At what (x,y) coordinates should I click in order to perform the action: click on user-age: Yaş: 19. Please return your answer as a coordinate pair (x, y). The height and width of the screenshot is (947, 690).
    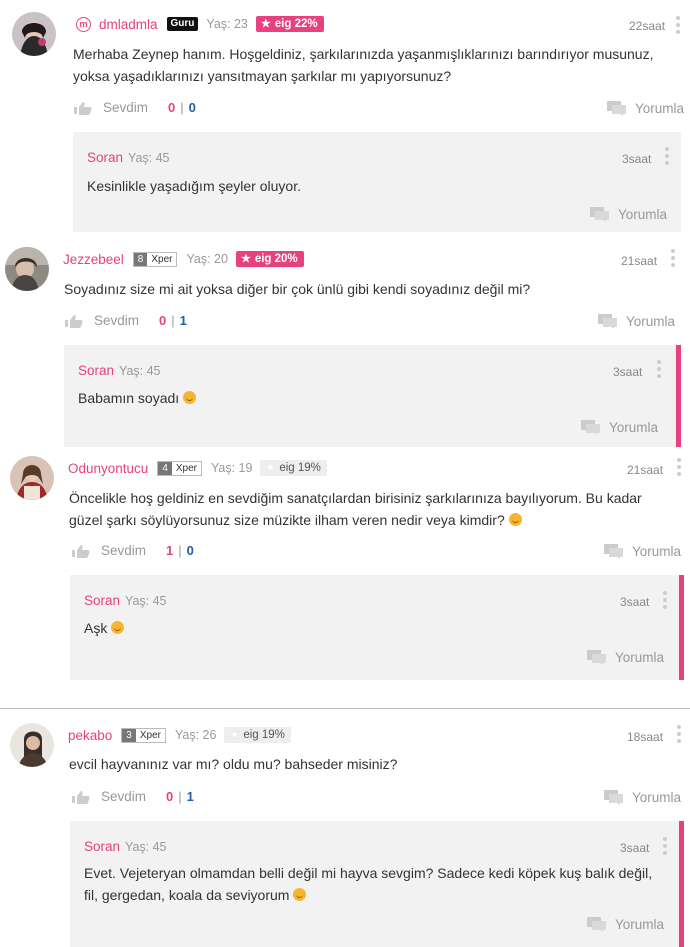
    Looking at the image, I should click on (232, 468).